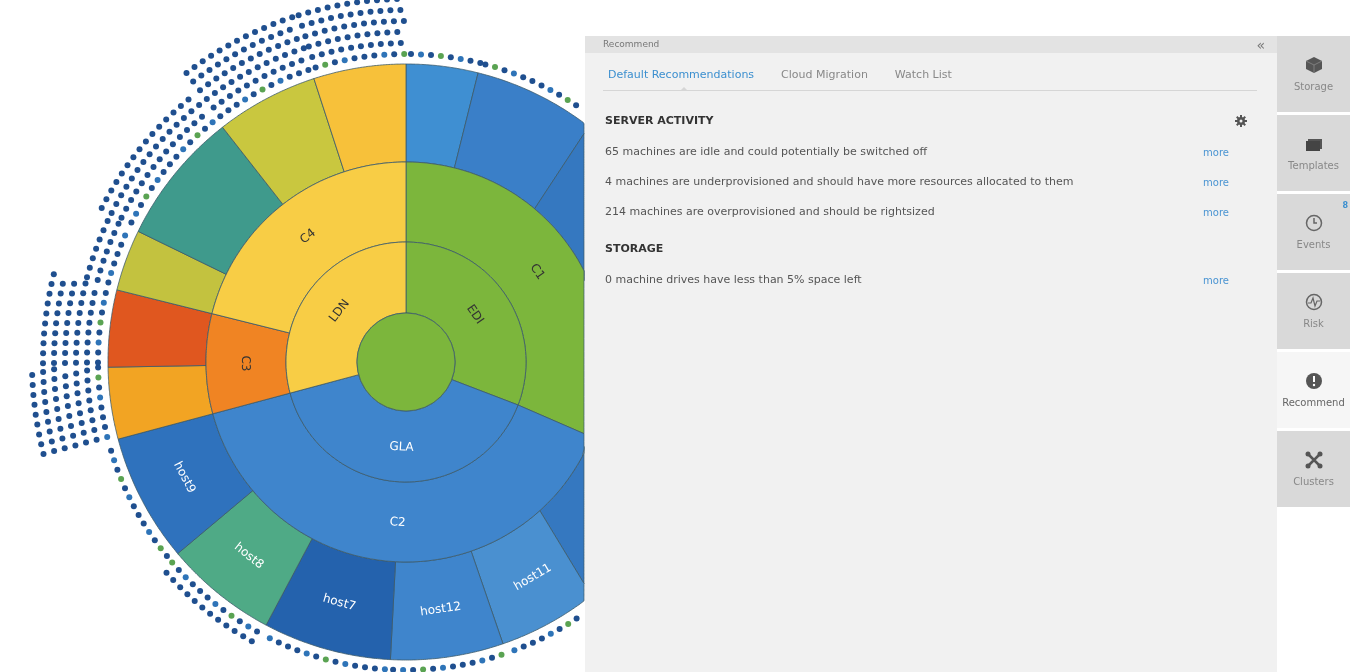 Image resolution: width=1350 pixels, height=672 pixels. Describe the element at coordinates (397, 522) in the screenshot. I see `segment-label: C2` at that location.